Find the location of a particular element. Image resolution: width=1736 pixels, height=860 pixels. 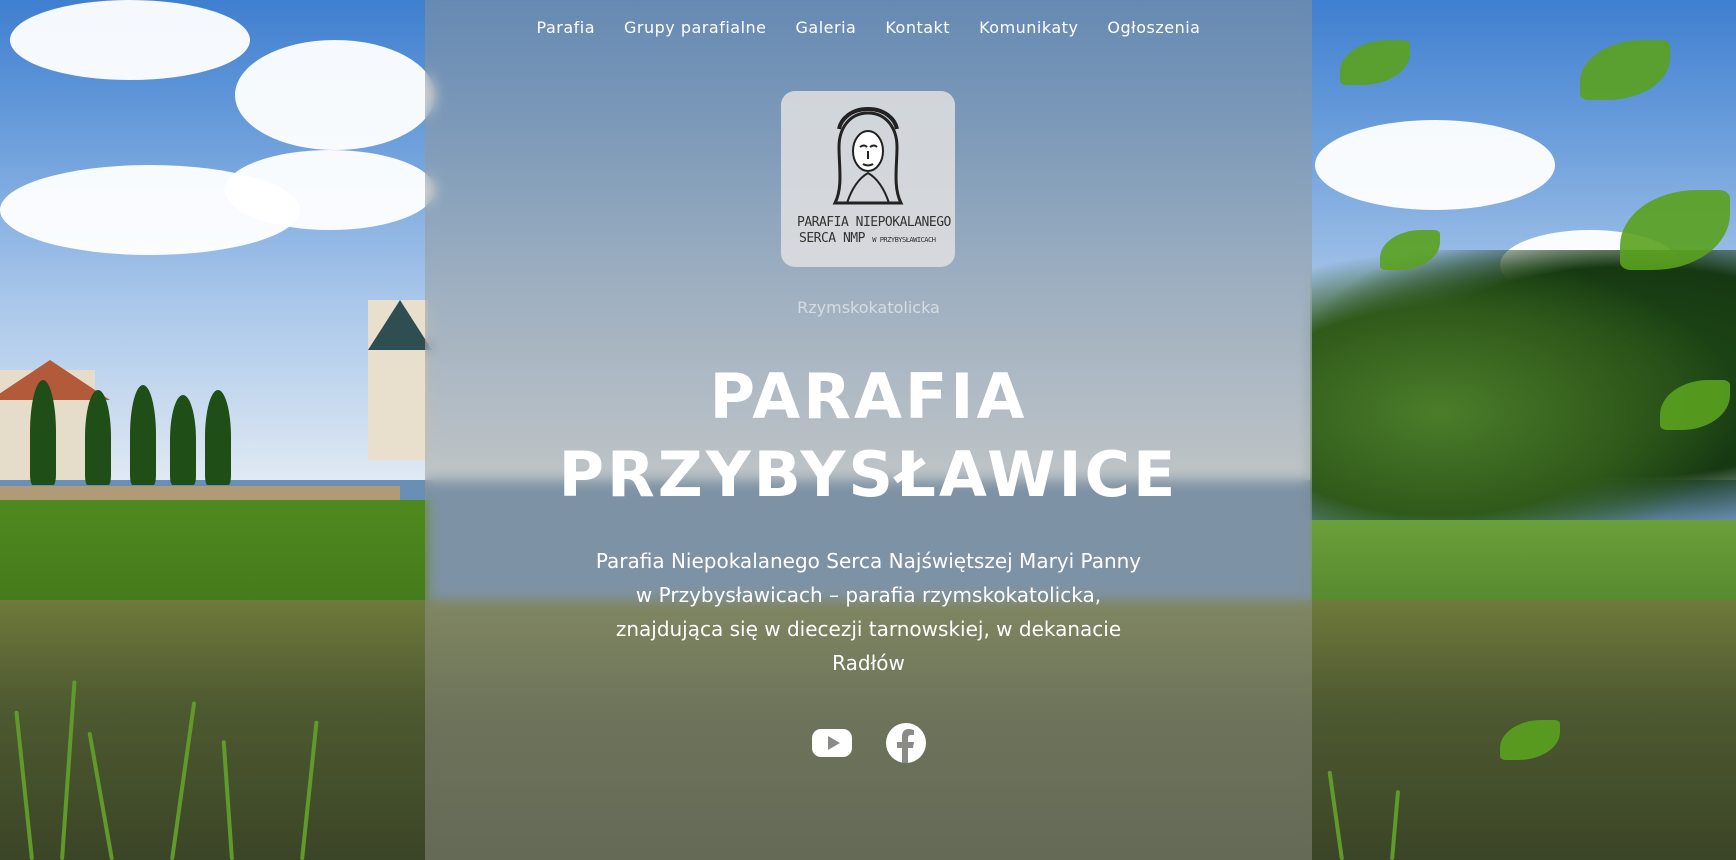

youtube-icon is located at coordinates (832, 743).